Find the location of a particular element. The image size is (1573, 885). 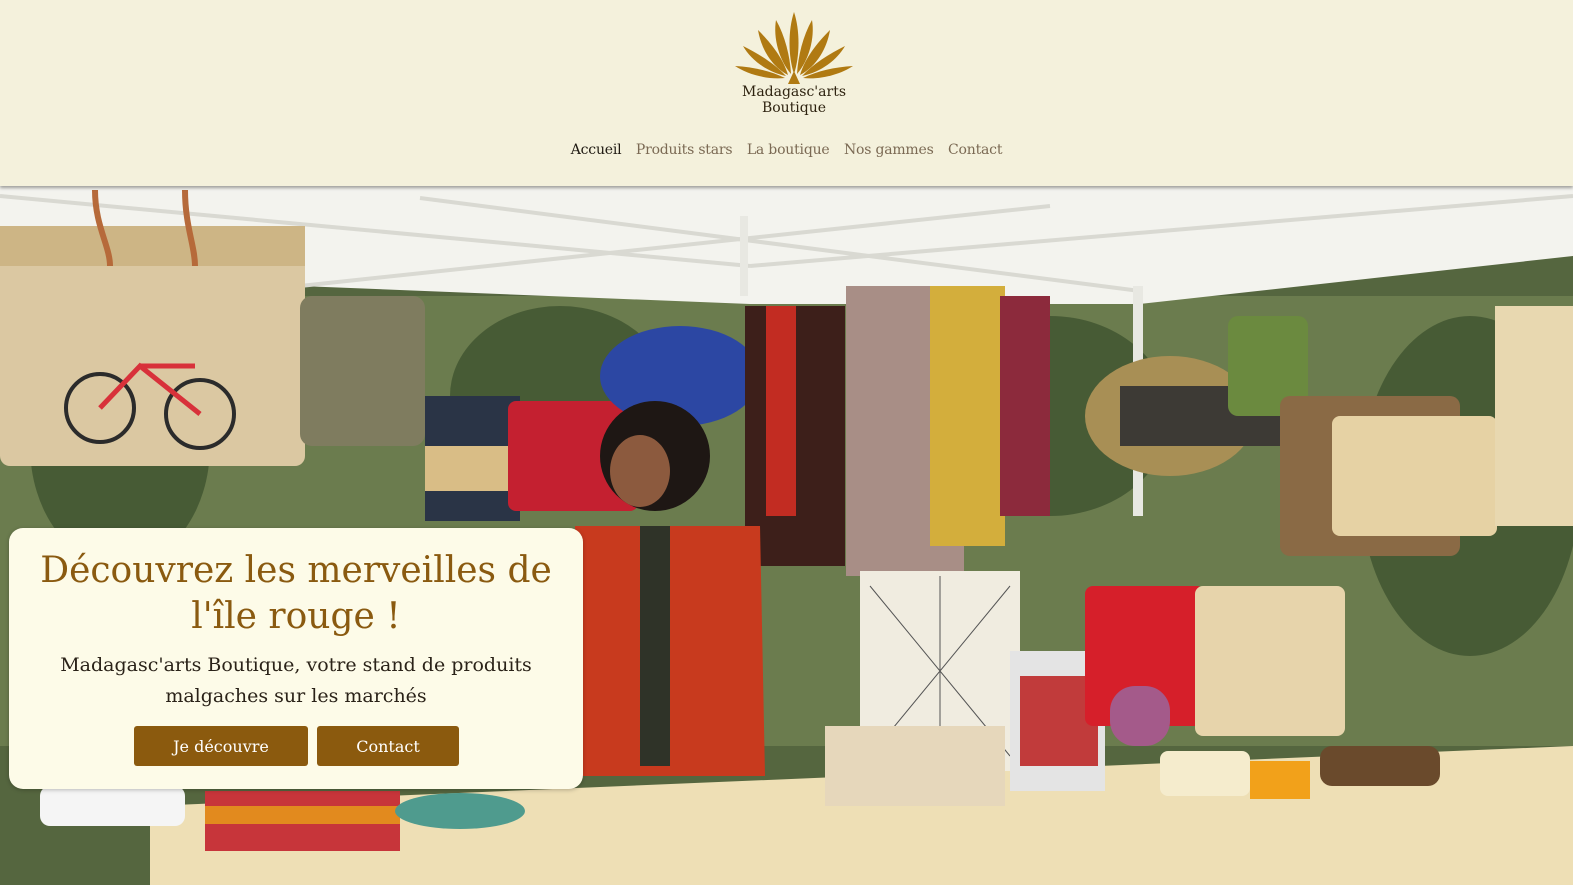

nav-item-nos-gammes: Nos gammes is located at coordinates (889, 150).